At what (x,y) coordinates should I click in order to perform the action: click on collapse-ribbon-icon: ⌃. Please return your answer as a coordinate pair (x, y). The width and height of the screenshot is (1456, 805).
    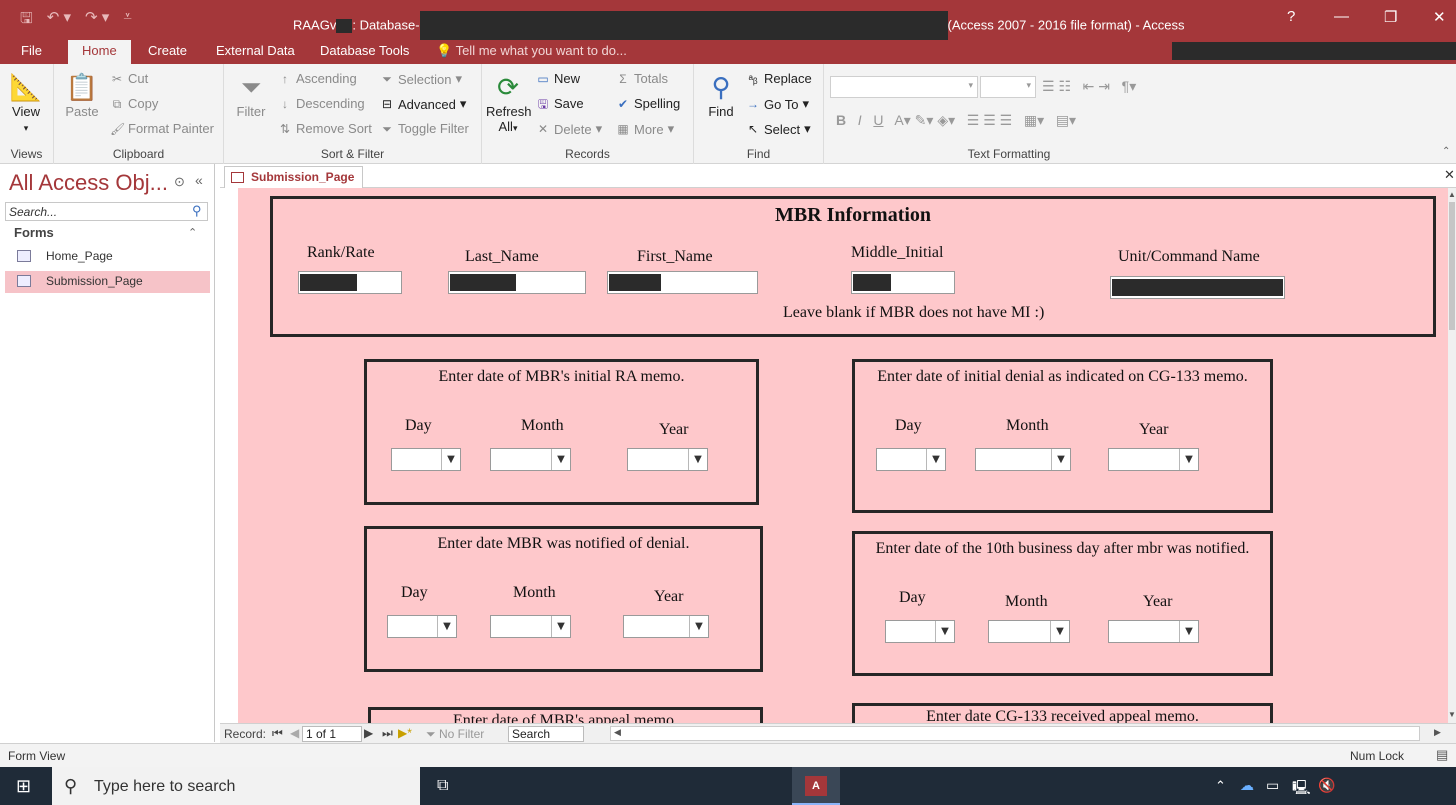
    Looking at the image, I should click on (1446, 151).